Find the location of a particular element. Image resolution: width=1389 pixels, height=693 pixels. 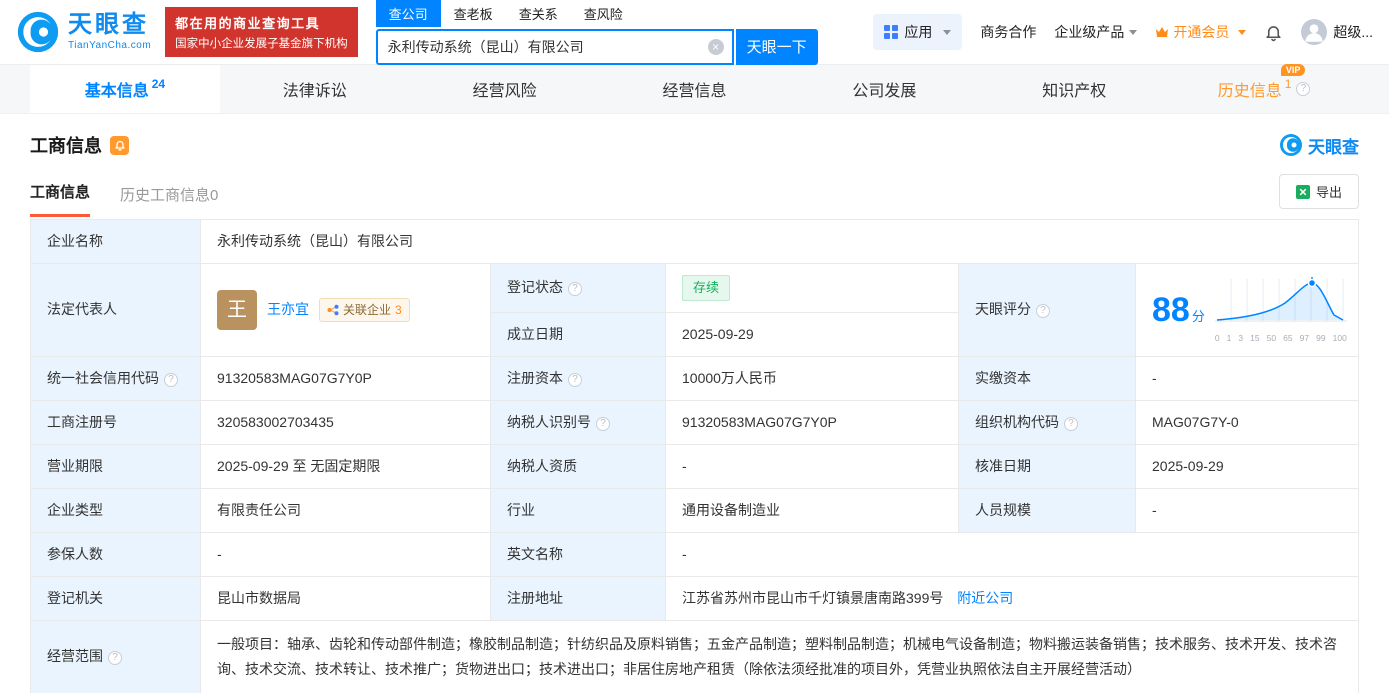

nearby-companies-link: 附近公司 is located at coordinates (985, 598).